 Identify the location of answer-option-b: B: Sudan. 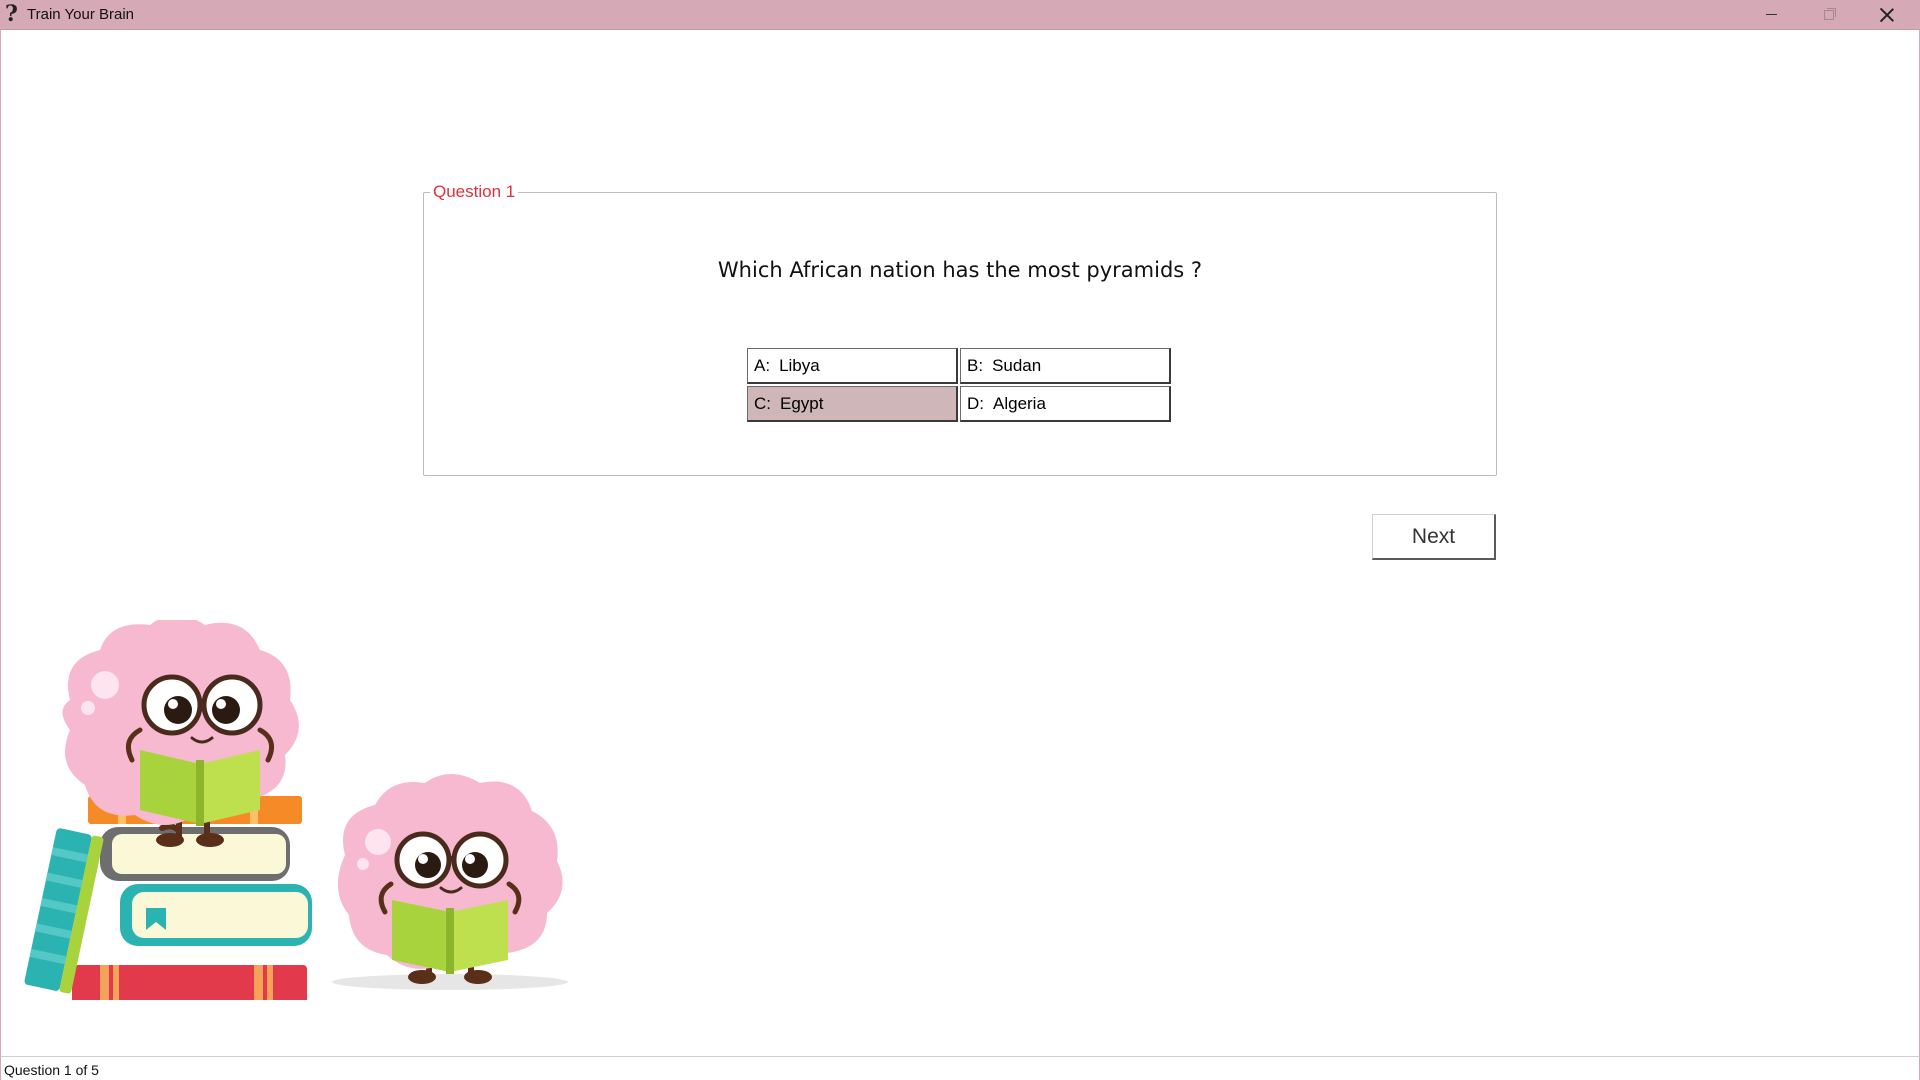
(1065, 366).